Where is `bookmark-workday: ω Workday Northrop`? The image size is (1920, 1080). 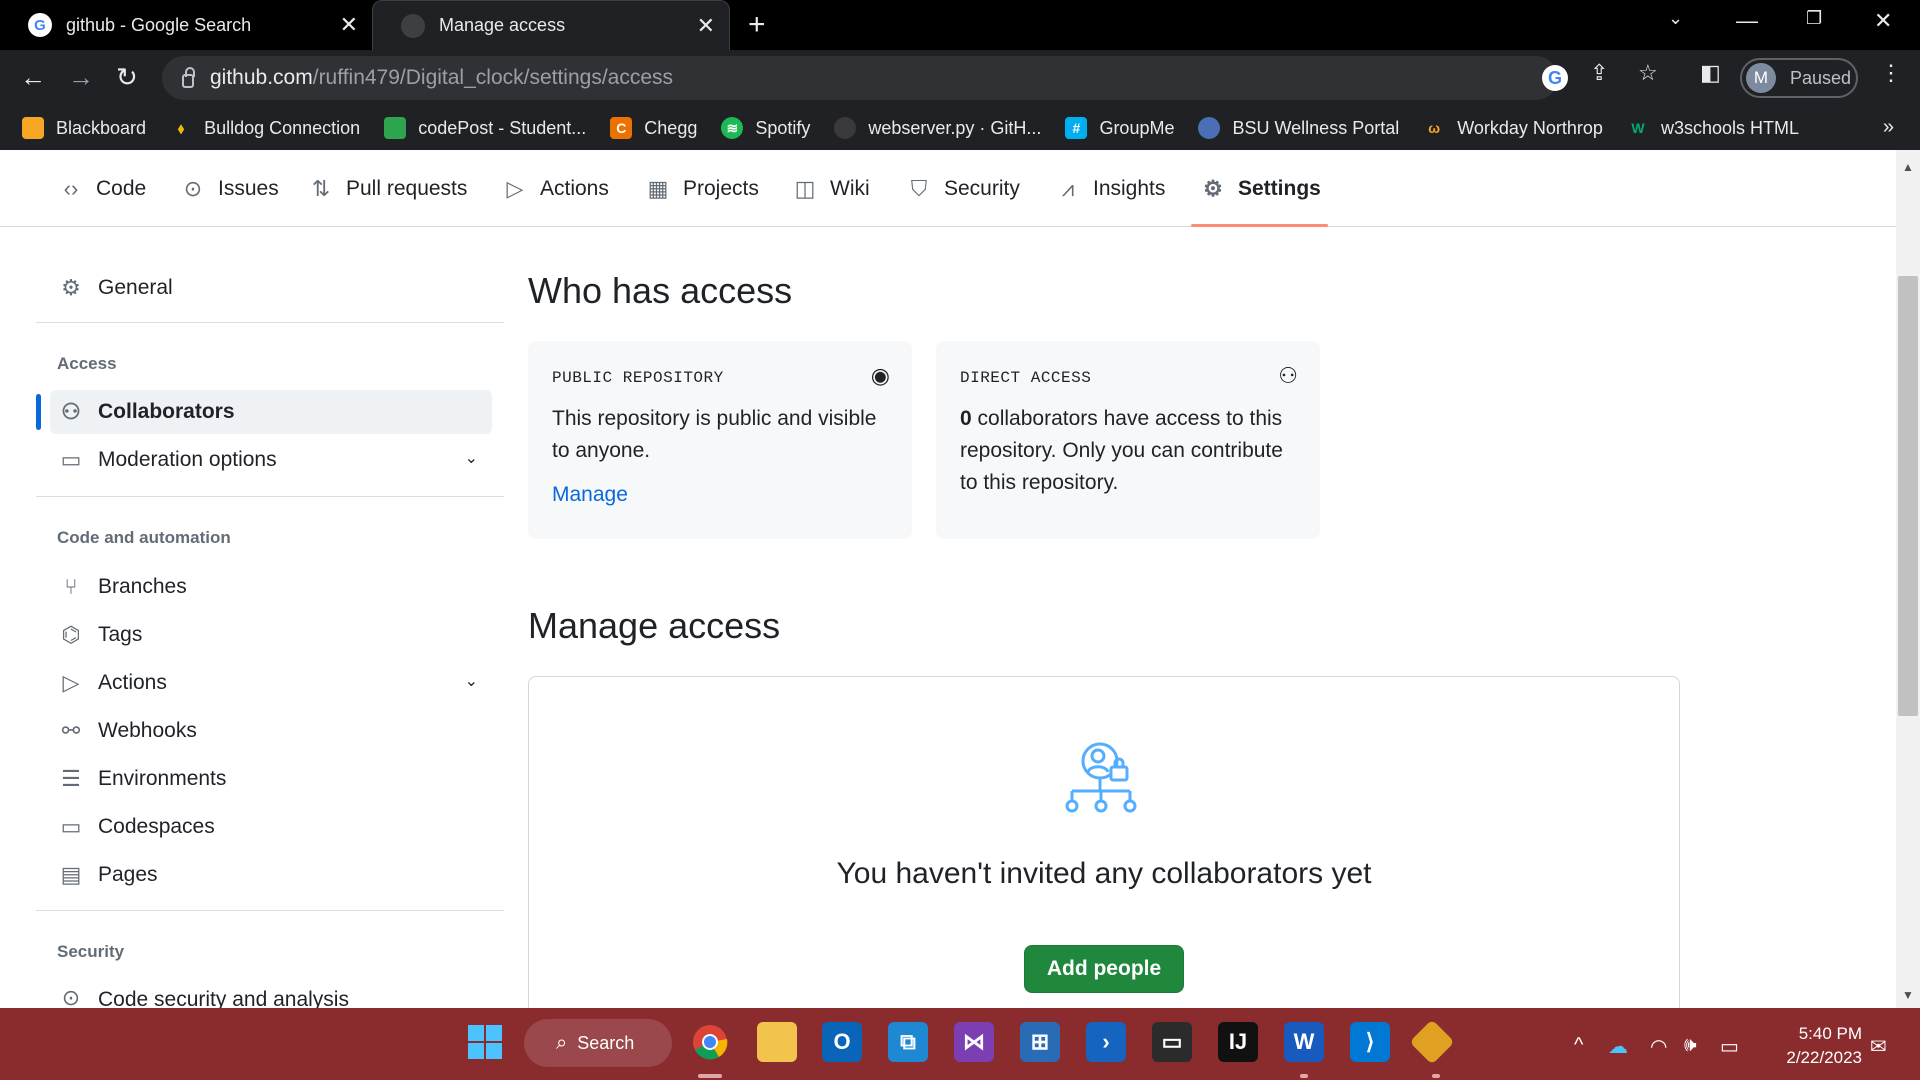 bookmark-workday: ω Workday Northrop is located at coordinates (1513, 128).